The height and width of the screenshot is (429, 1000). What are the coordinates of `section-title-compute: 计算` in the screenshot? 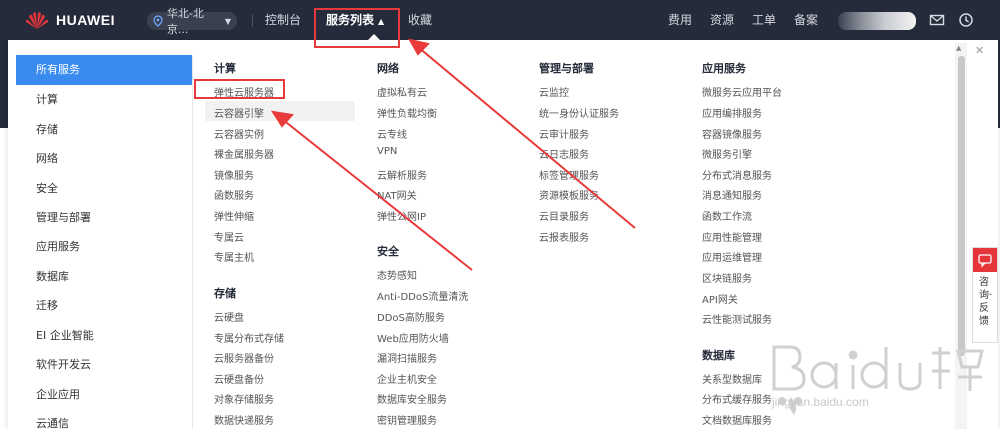 It's located at (225, 68).